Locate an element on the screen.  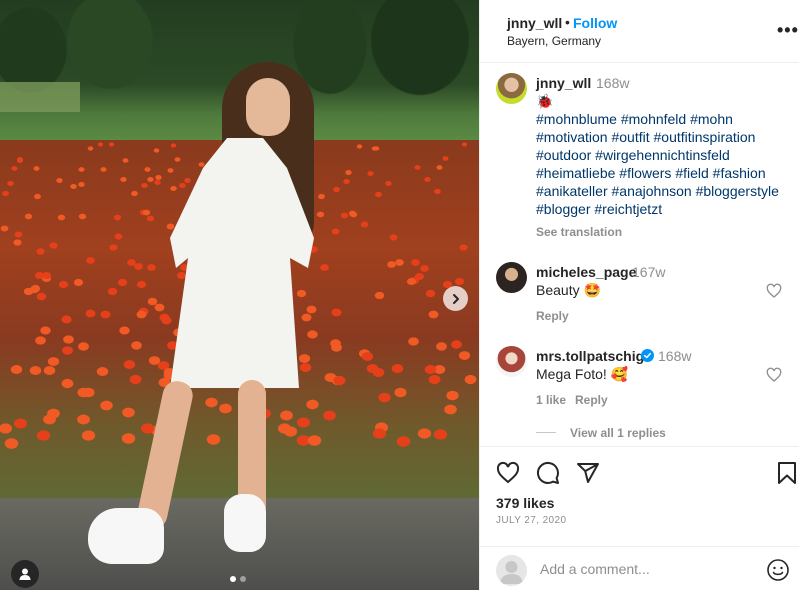
caption-emoji: 🐞 is located at coordinates (545, 101).